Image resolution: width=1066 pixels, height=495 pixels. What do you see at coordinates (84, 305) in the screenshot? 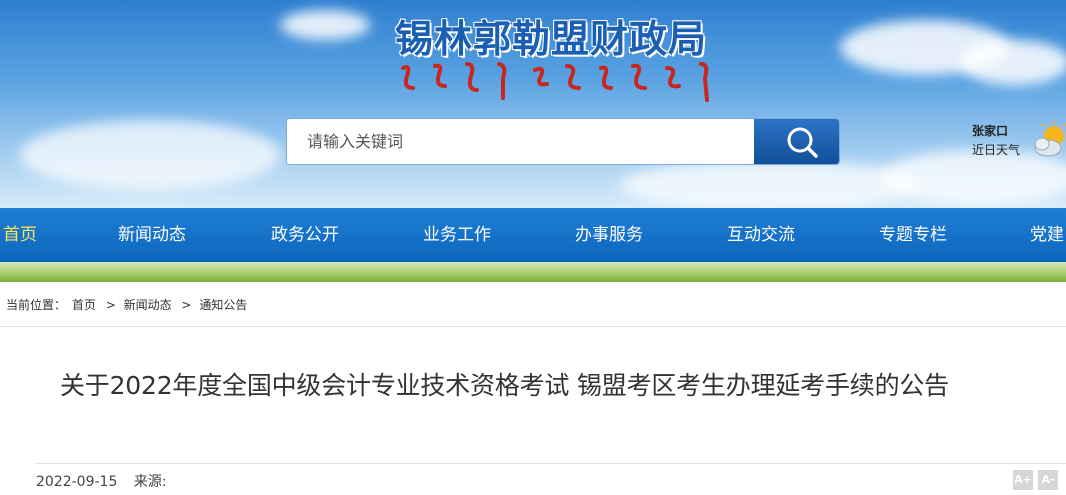
I see `breadcrumb-home: 首页` at bounding box center [84, 305].